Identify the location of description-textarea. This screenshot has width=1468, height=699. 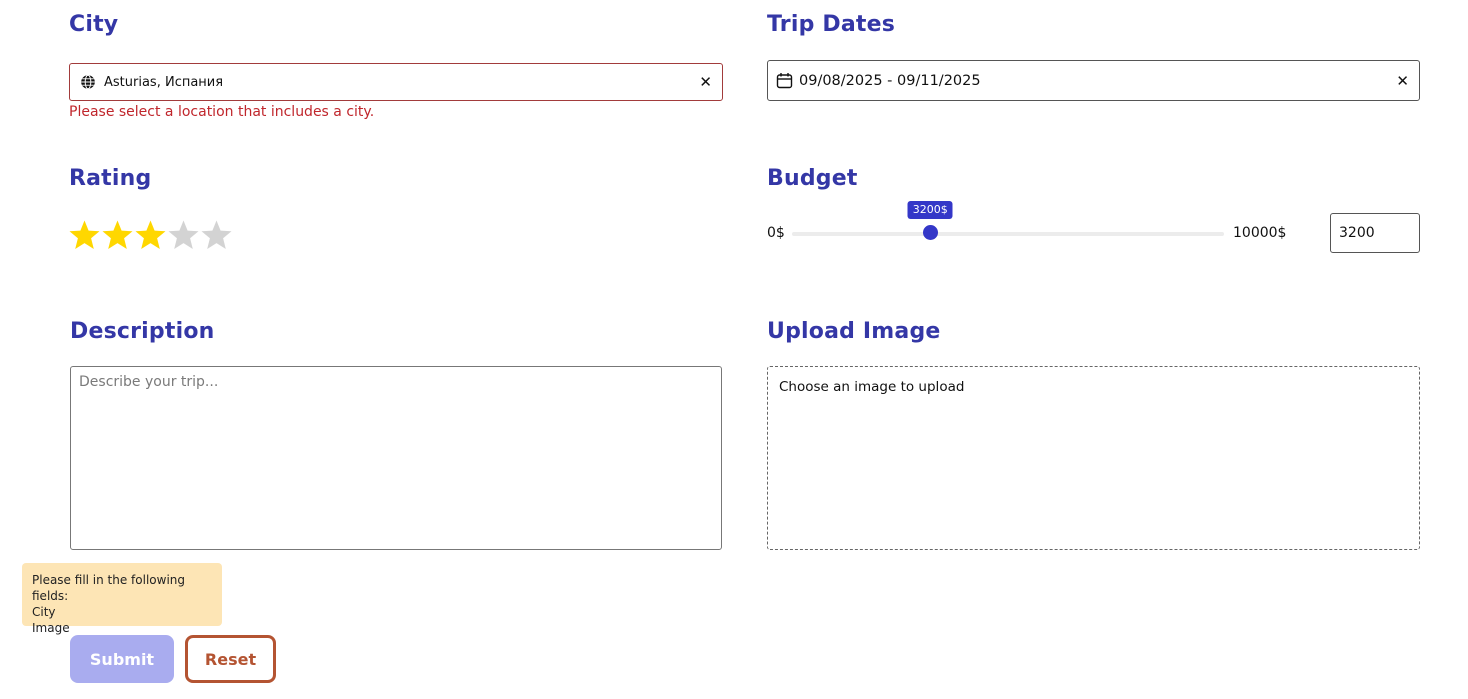
(396, 458).